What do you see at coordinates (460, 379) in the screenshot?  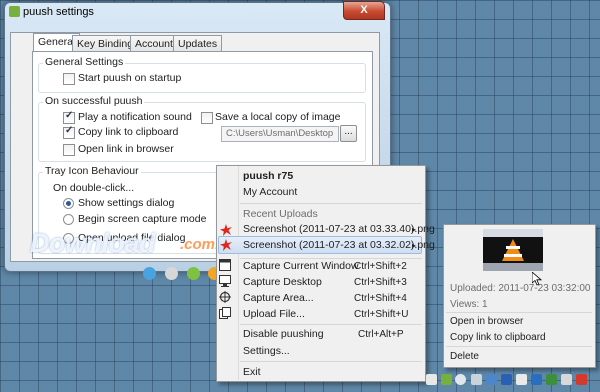 I see `chat-tray-icon` at bounding box center [460, 379].